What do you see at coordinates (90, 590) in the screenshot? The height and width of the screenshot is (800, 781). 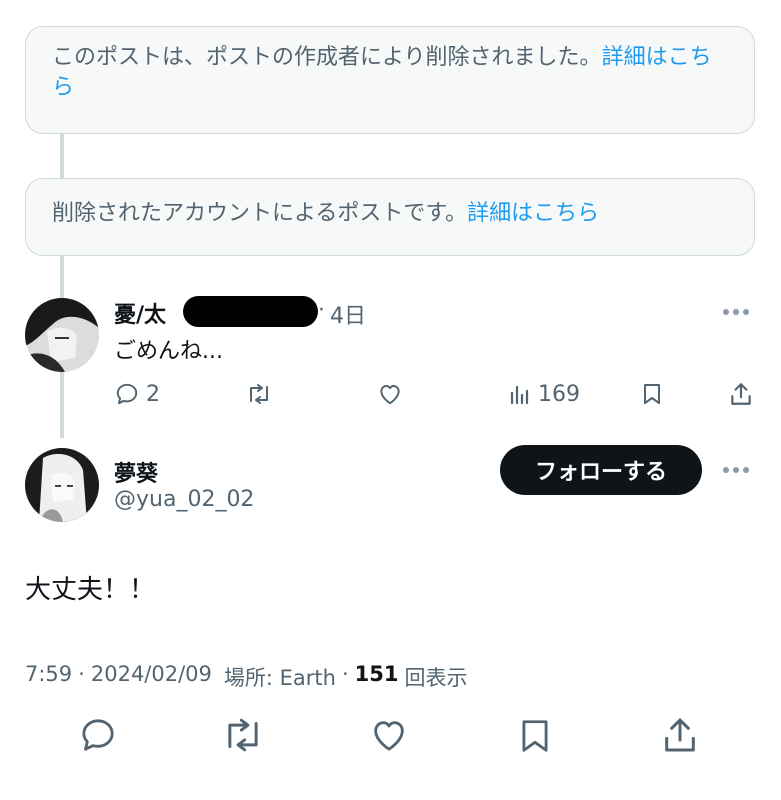 I see `post-text: 大丈夫！！` at bounding box center [90, 590].